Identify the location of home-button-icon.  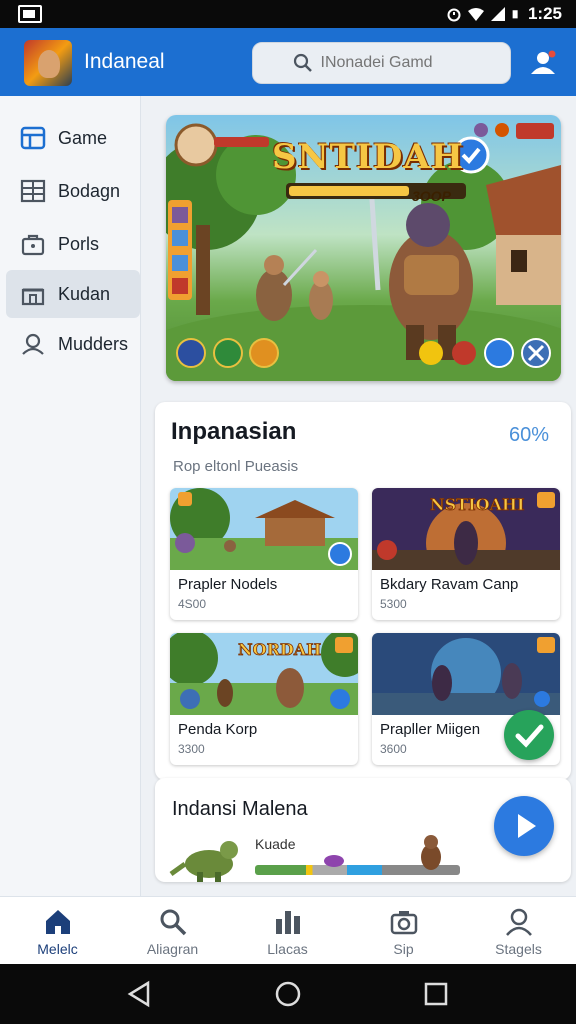
(288, 994).